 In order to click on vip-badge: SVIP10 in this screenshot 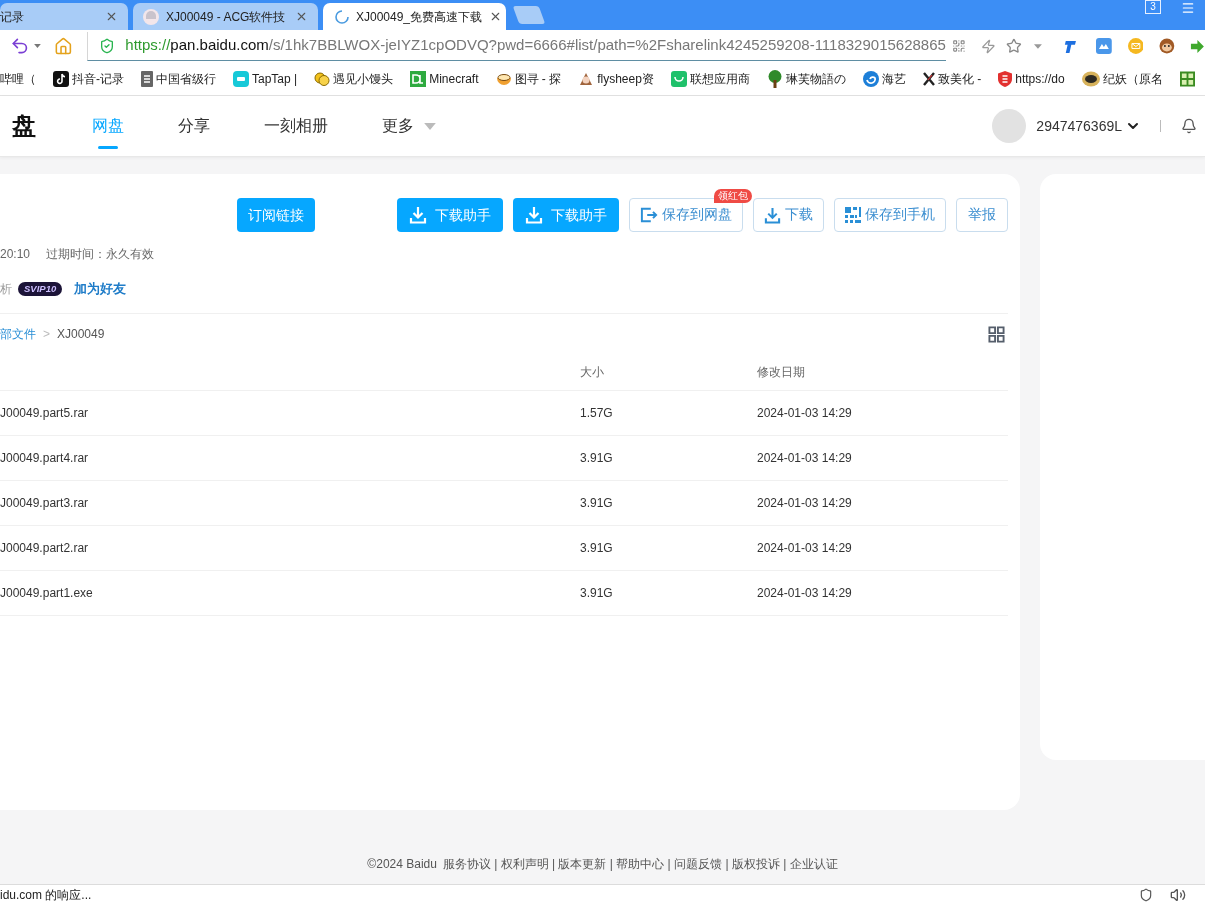, I will do `click(40, 289)`.